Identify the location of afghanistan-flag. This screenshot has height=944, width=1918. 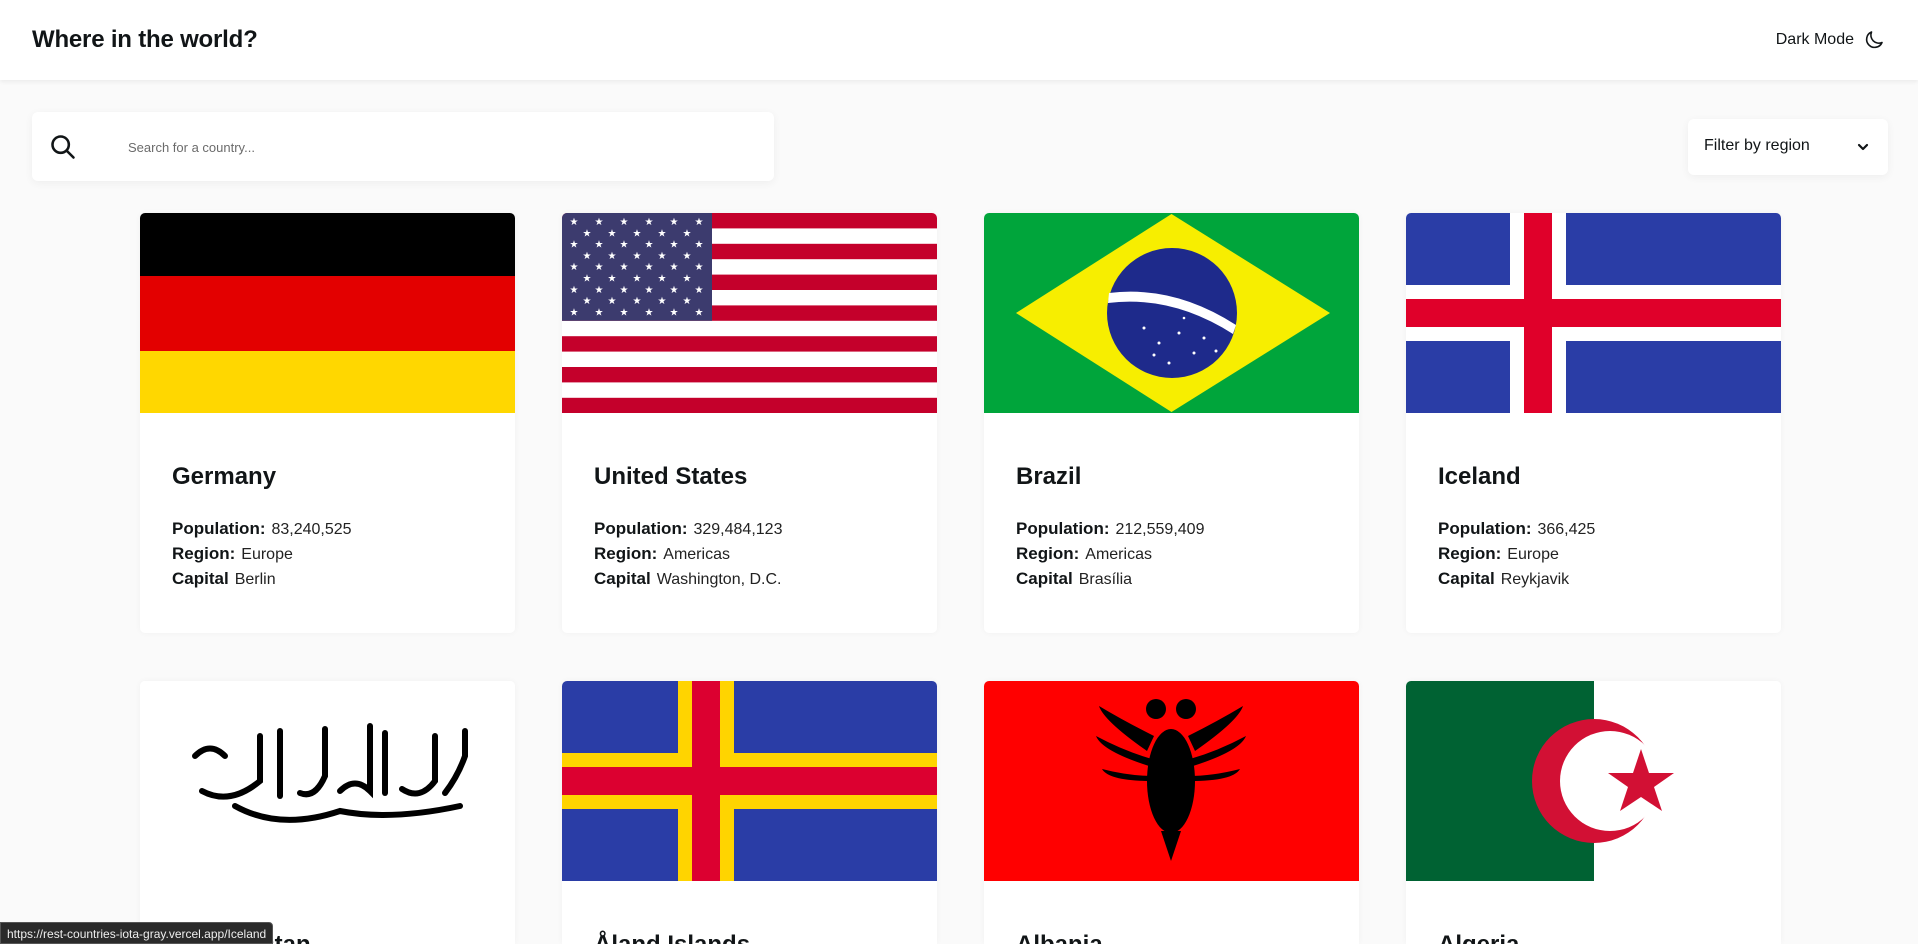
(327, 781).